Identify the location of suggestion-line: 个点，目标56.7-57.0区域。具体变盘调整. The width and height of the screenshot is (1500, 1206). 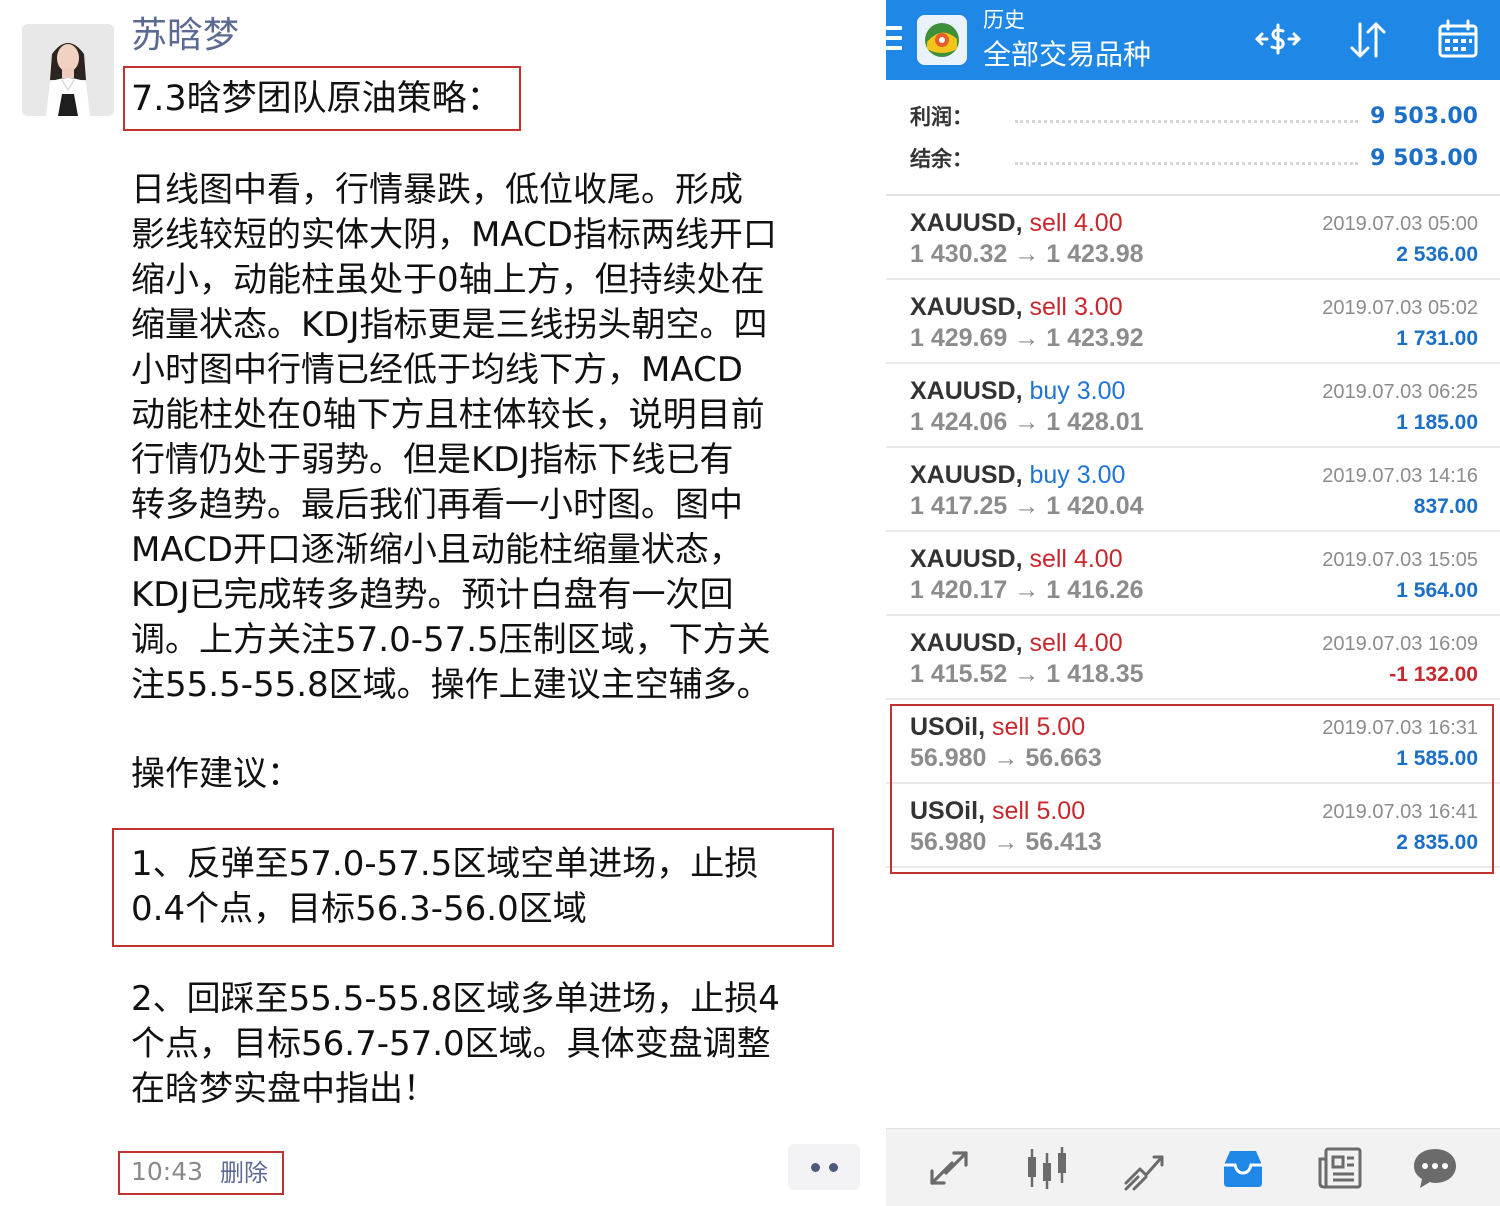
(451, 1044).